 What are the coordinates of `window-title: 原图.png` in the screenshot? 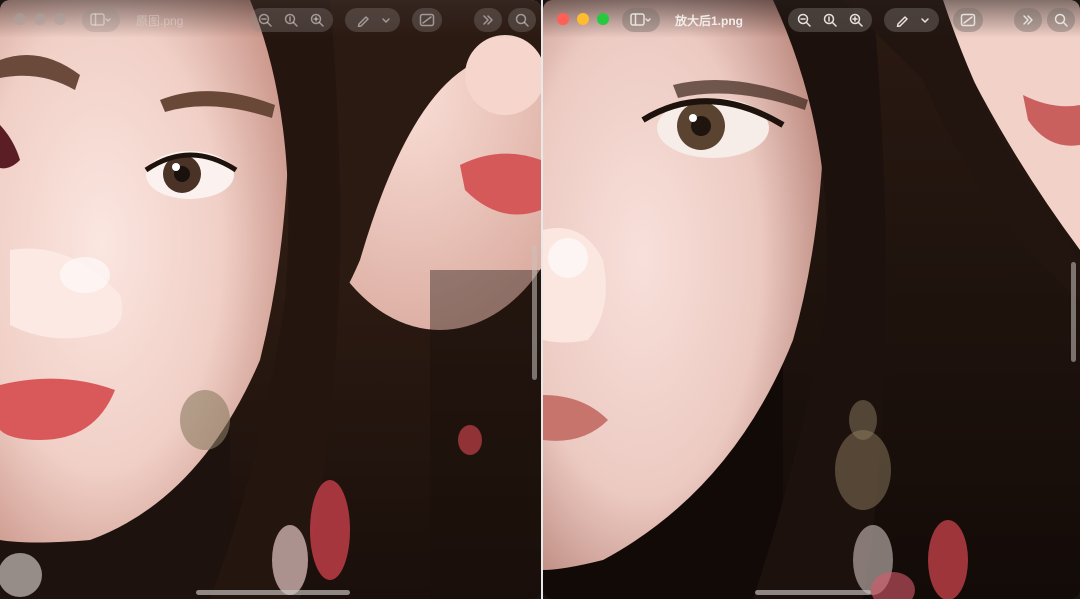 It's located at (160, 21).